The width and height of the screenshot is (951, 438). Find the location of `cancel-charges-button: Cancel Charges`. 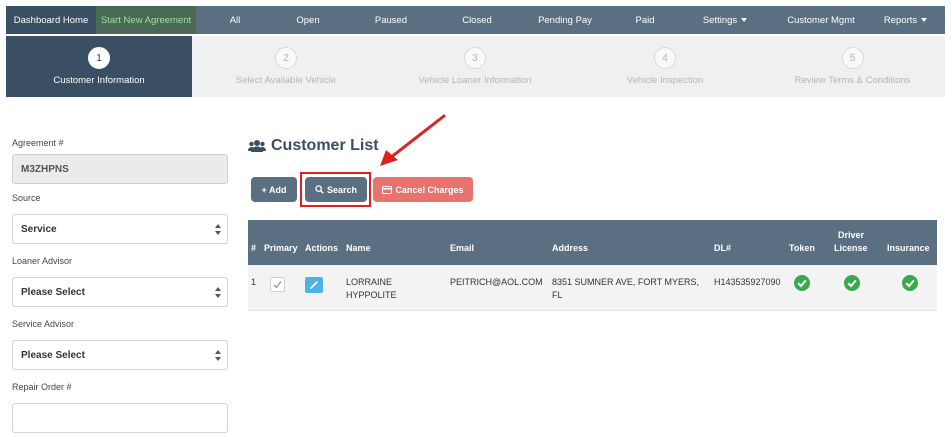

cancel-charges-button: Cancel Charges is located at coordinates (423, 189).